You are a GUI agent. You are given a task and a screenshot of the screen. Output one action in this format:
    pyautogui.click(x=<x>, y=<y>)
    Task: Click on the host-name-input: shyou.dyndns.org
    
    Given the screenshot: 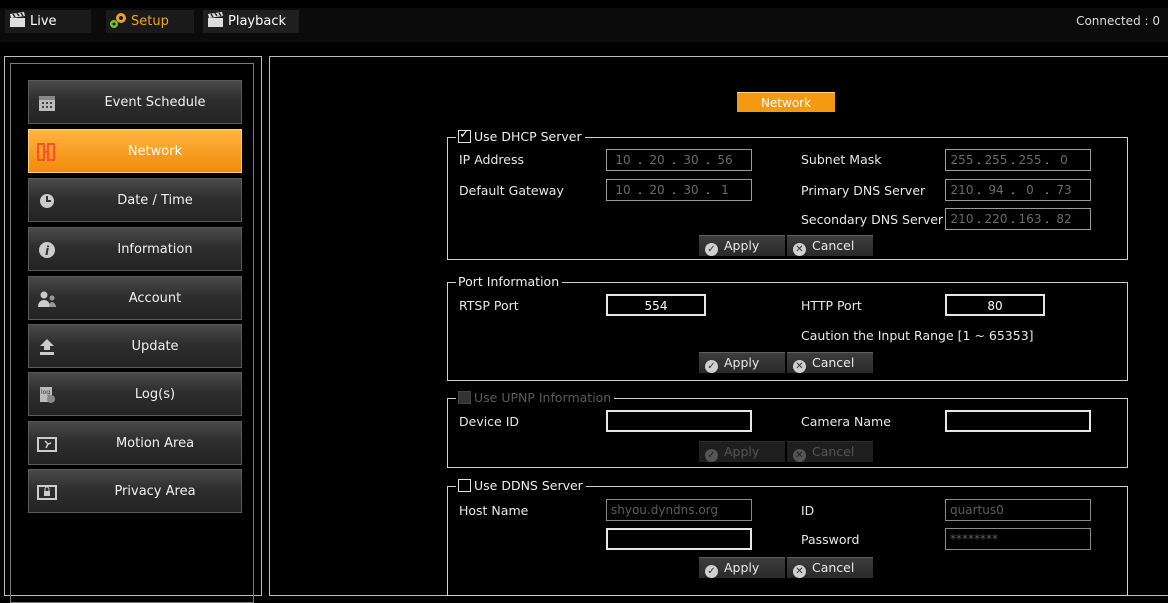 What is the action you would take?
    pyautogui.click(x=679, y=510)
    